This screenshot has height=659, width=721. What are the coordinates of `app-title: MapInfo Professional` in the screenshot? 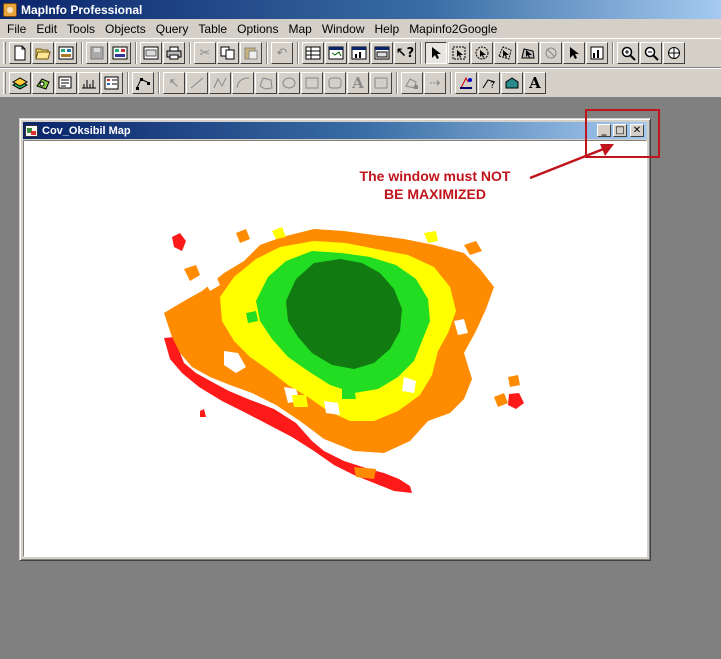 It's located at (82, 9).